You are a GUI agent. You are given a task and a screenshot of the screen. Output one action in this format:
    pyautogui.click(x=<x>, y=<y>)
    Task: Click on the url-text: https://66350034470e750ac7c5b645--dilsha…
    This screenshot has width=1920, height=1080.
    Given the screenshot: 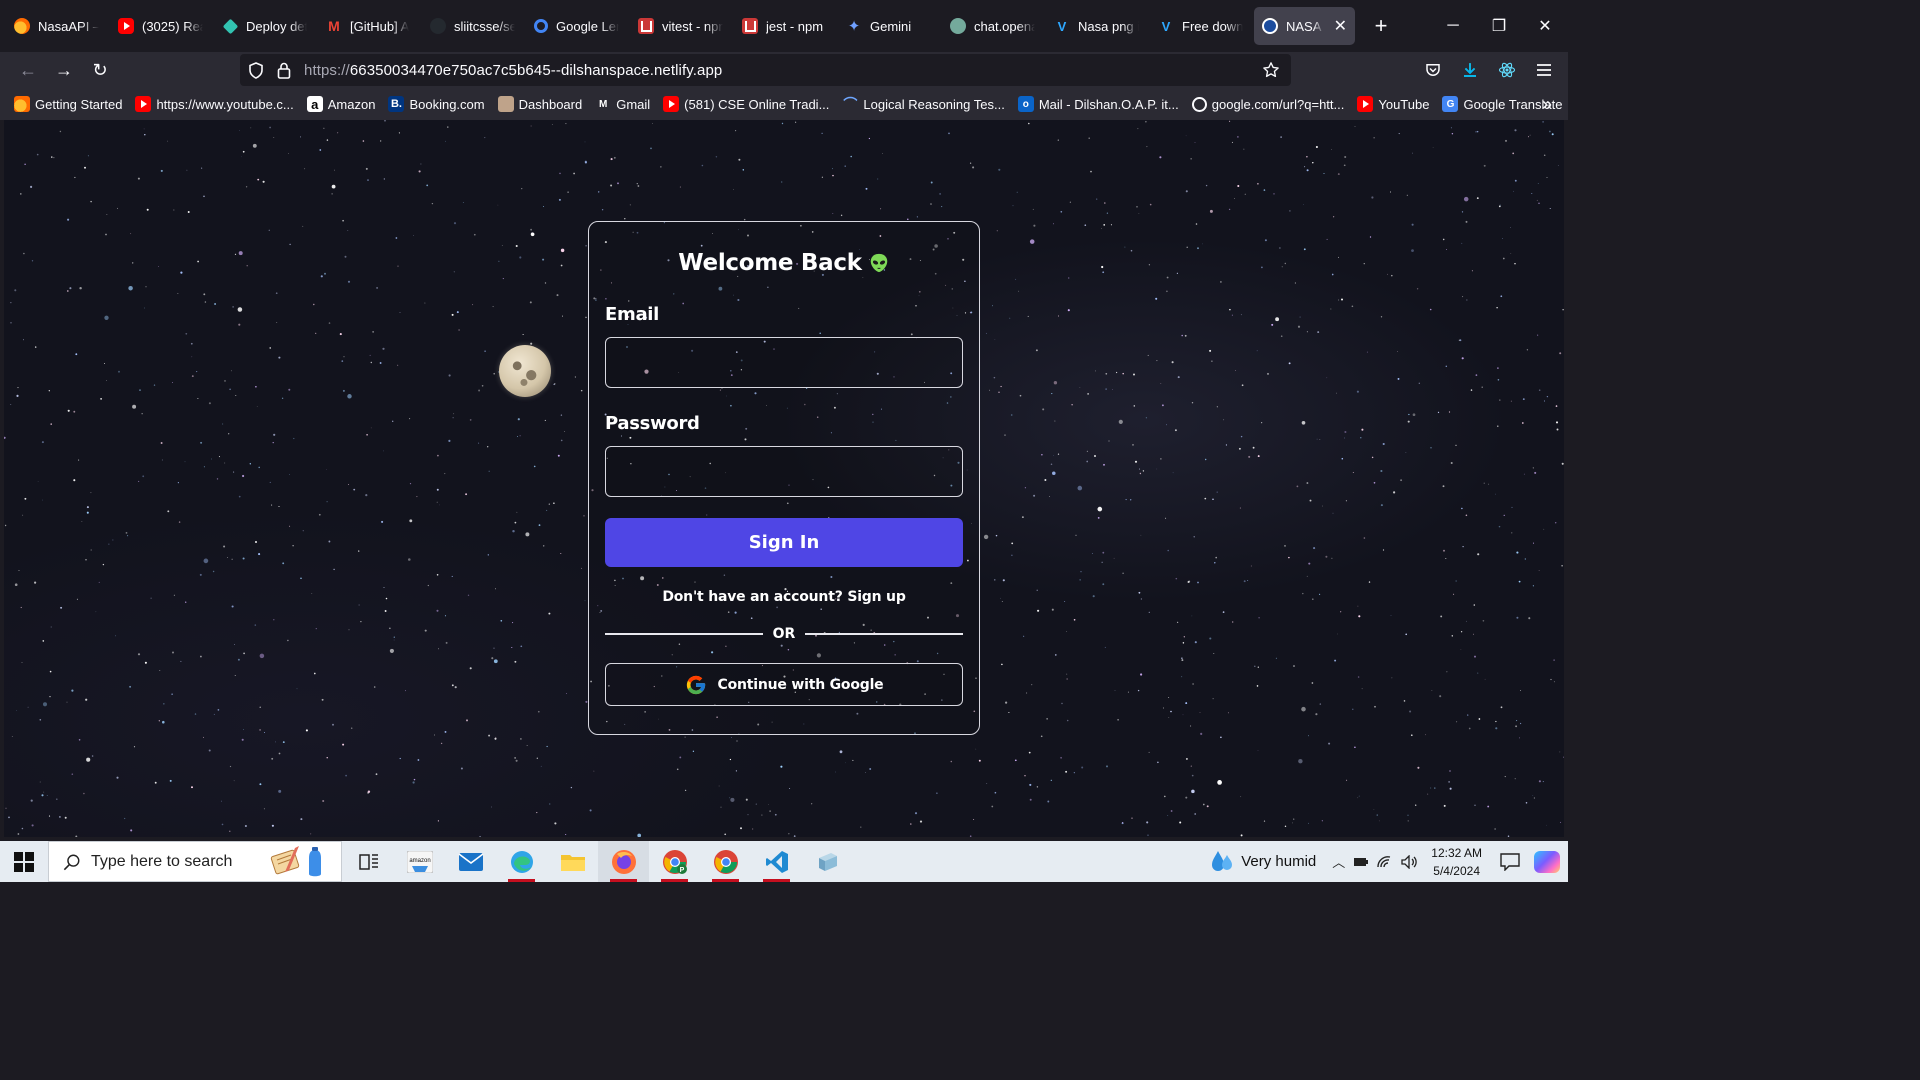 What is the action you would take?
    pyautogui.click(x=513, y=70)
    